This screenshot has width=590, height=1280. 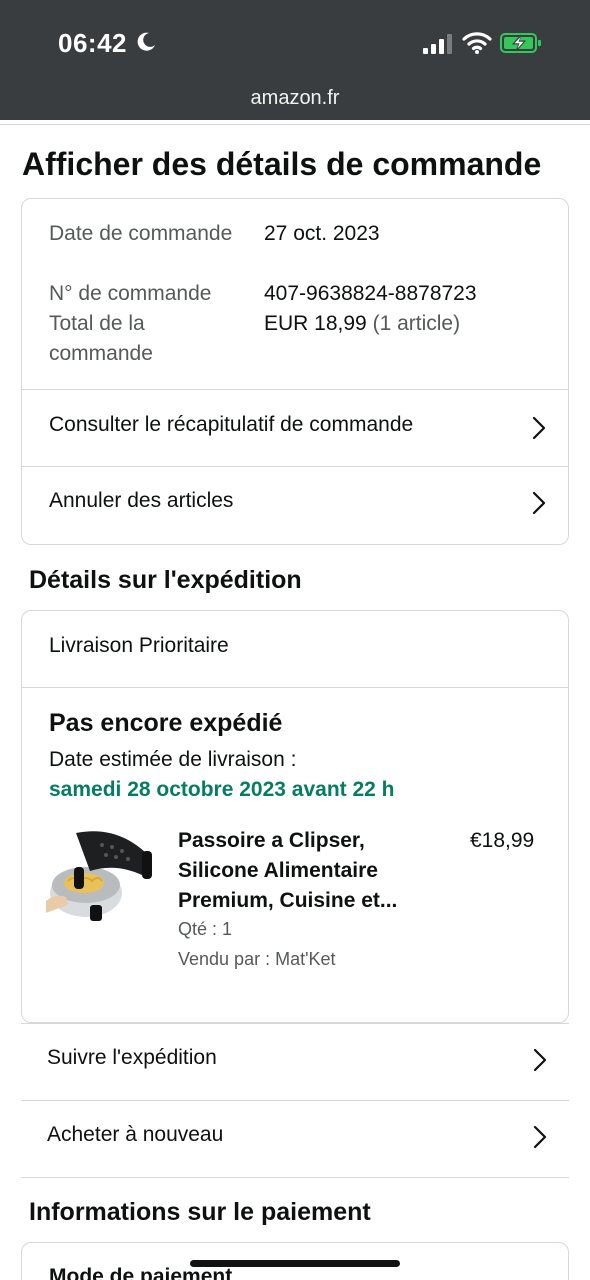 What do you see at coordinates (92, 43) in the screenshot?
I see `status-time: 06:42` at bounding box center [92, 43].